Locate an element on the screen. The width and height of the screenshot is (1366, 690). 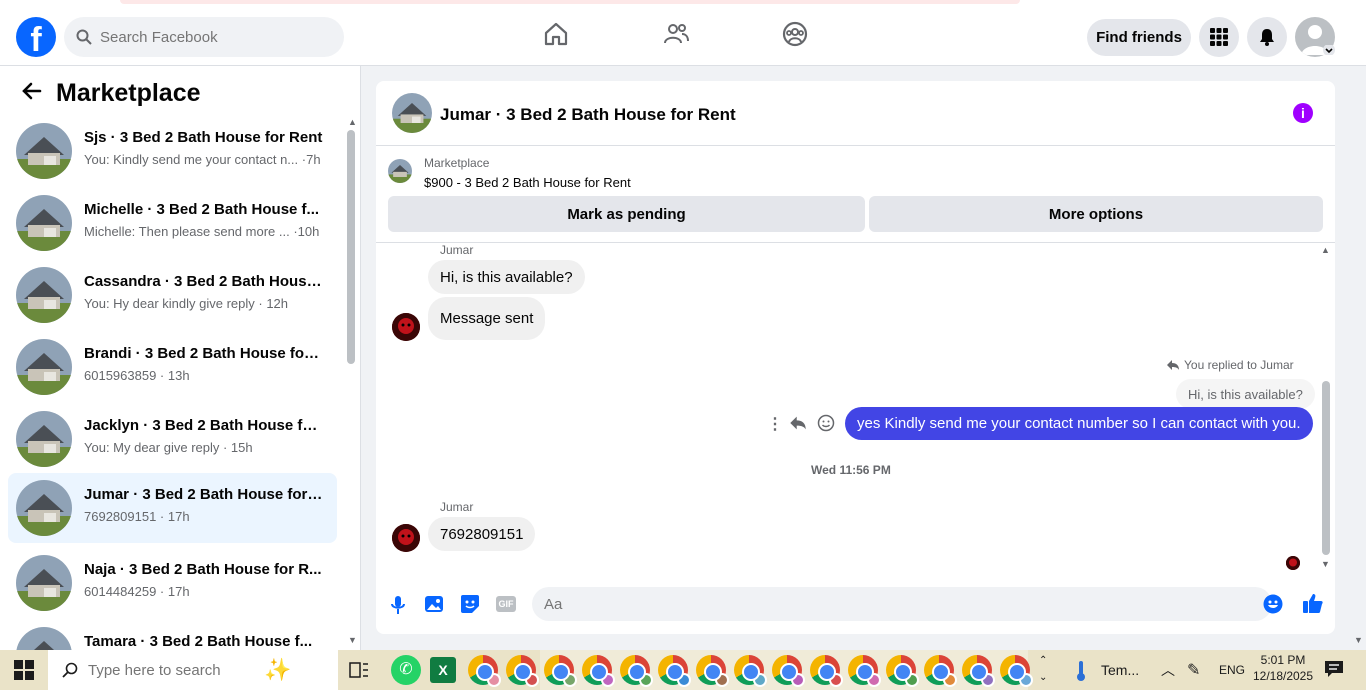
thermometer-icon is located at coordinates (1081, 671).